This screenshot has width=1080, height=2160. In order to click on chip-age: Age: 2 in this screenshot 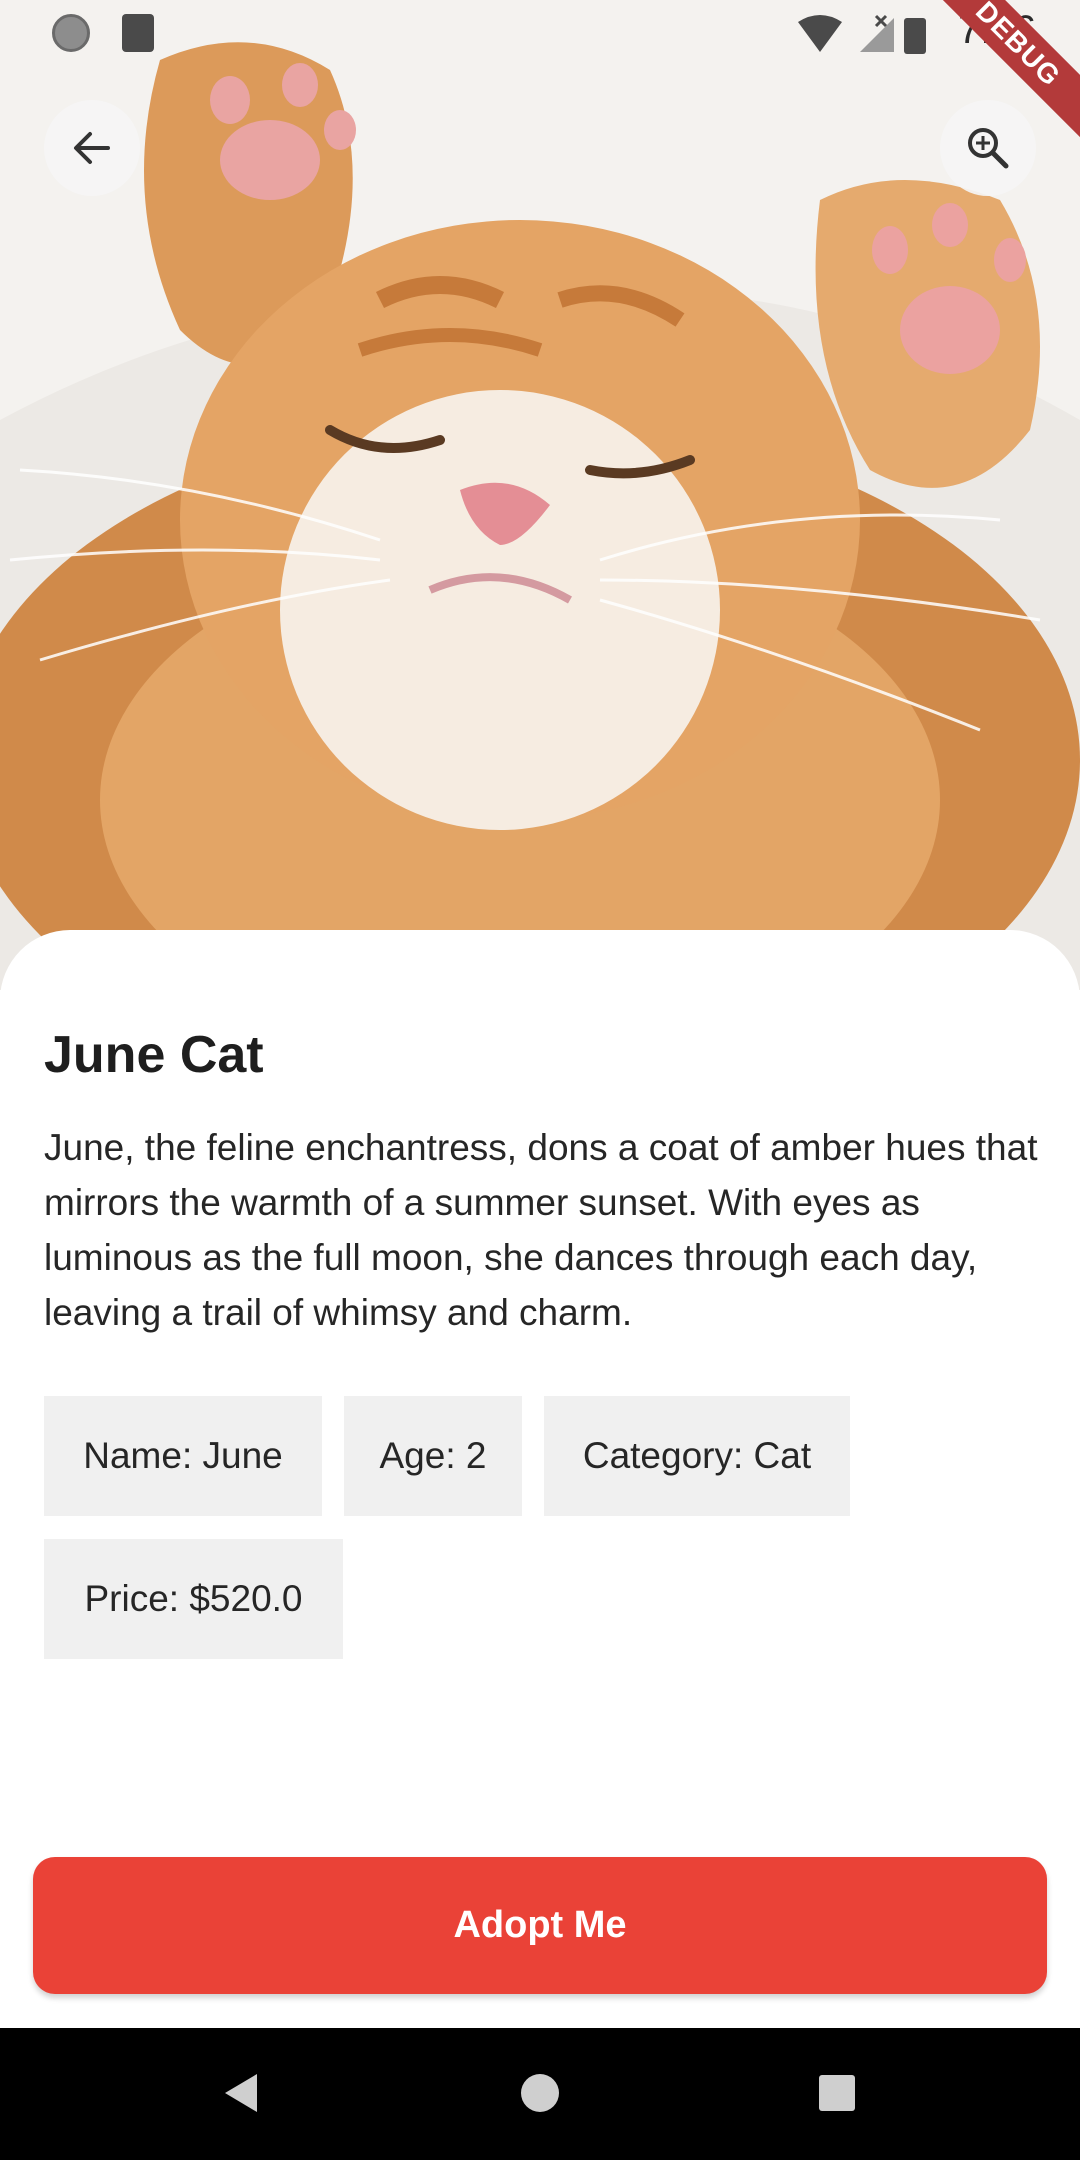, I will do `click(433, 1456)`.